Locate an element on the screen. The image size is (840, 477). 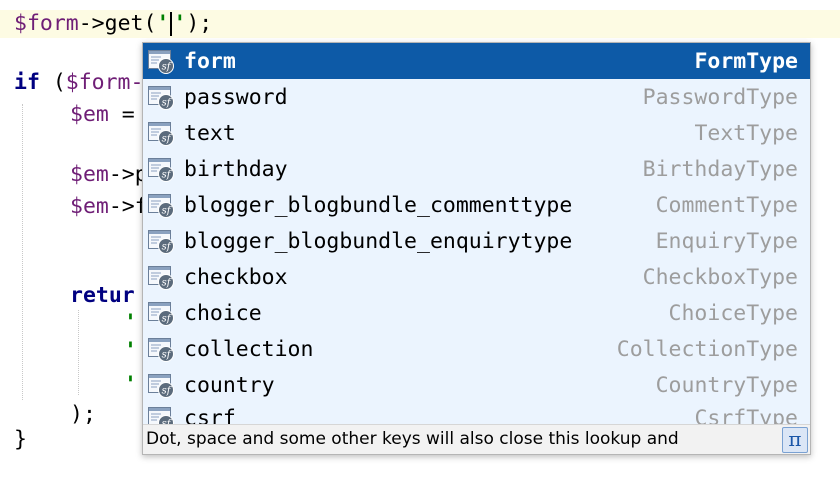
completion-item-type: CountryType is located at coordinates (726, 385).